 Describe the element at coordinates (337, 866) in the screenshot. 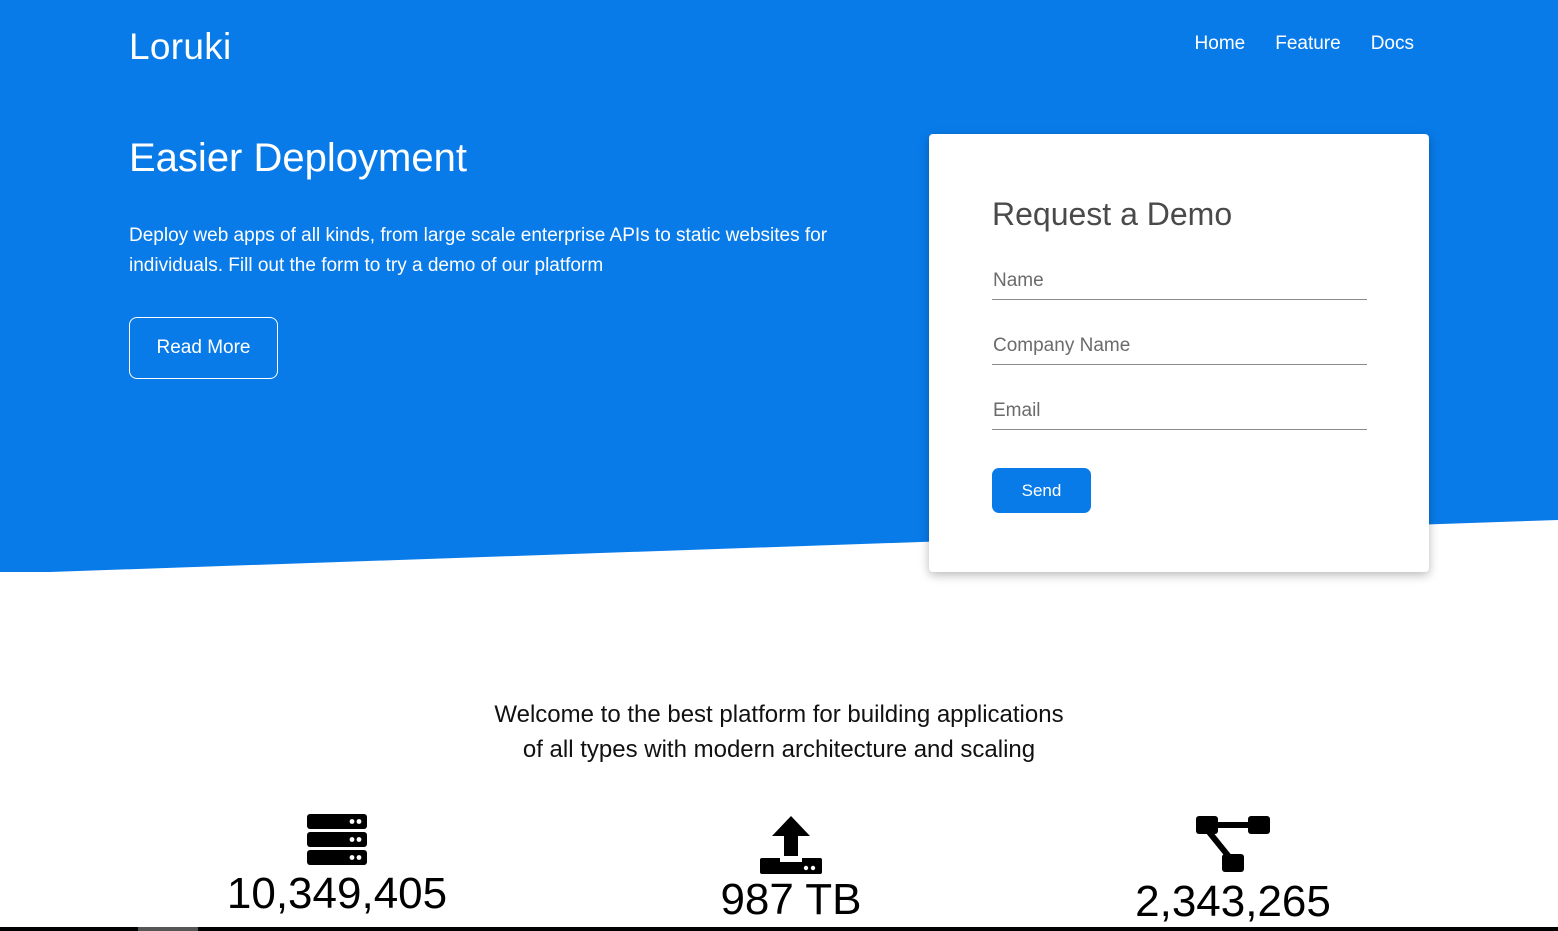

I see `stat-deployments: 10,349,405` at that location.